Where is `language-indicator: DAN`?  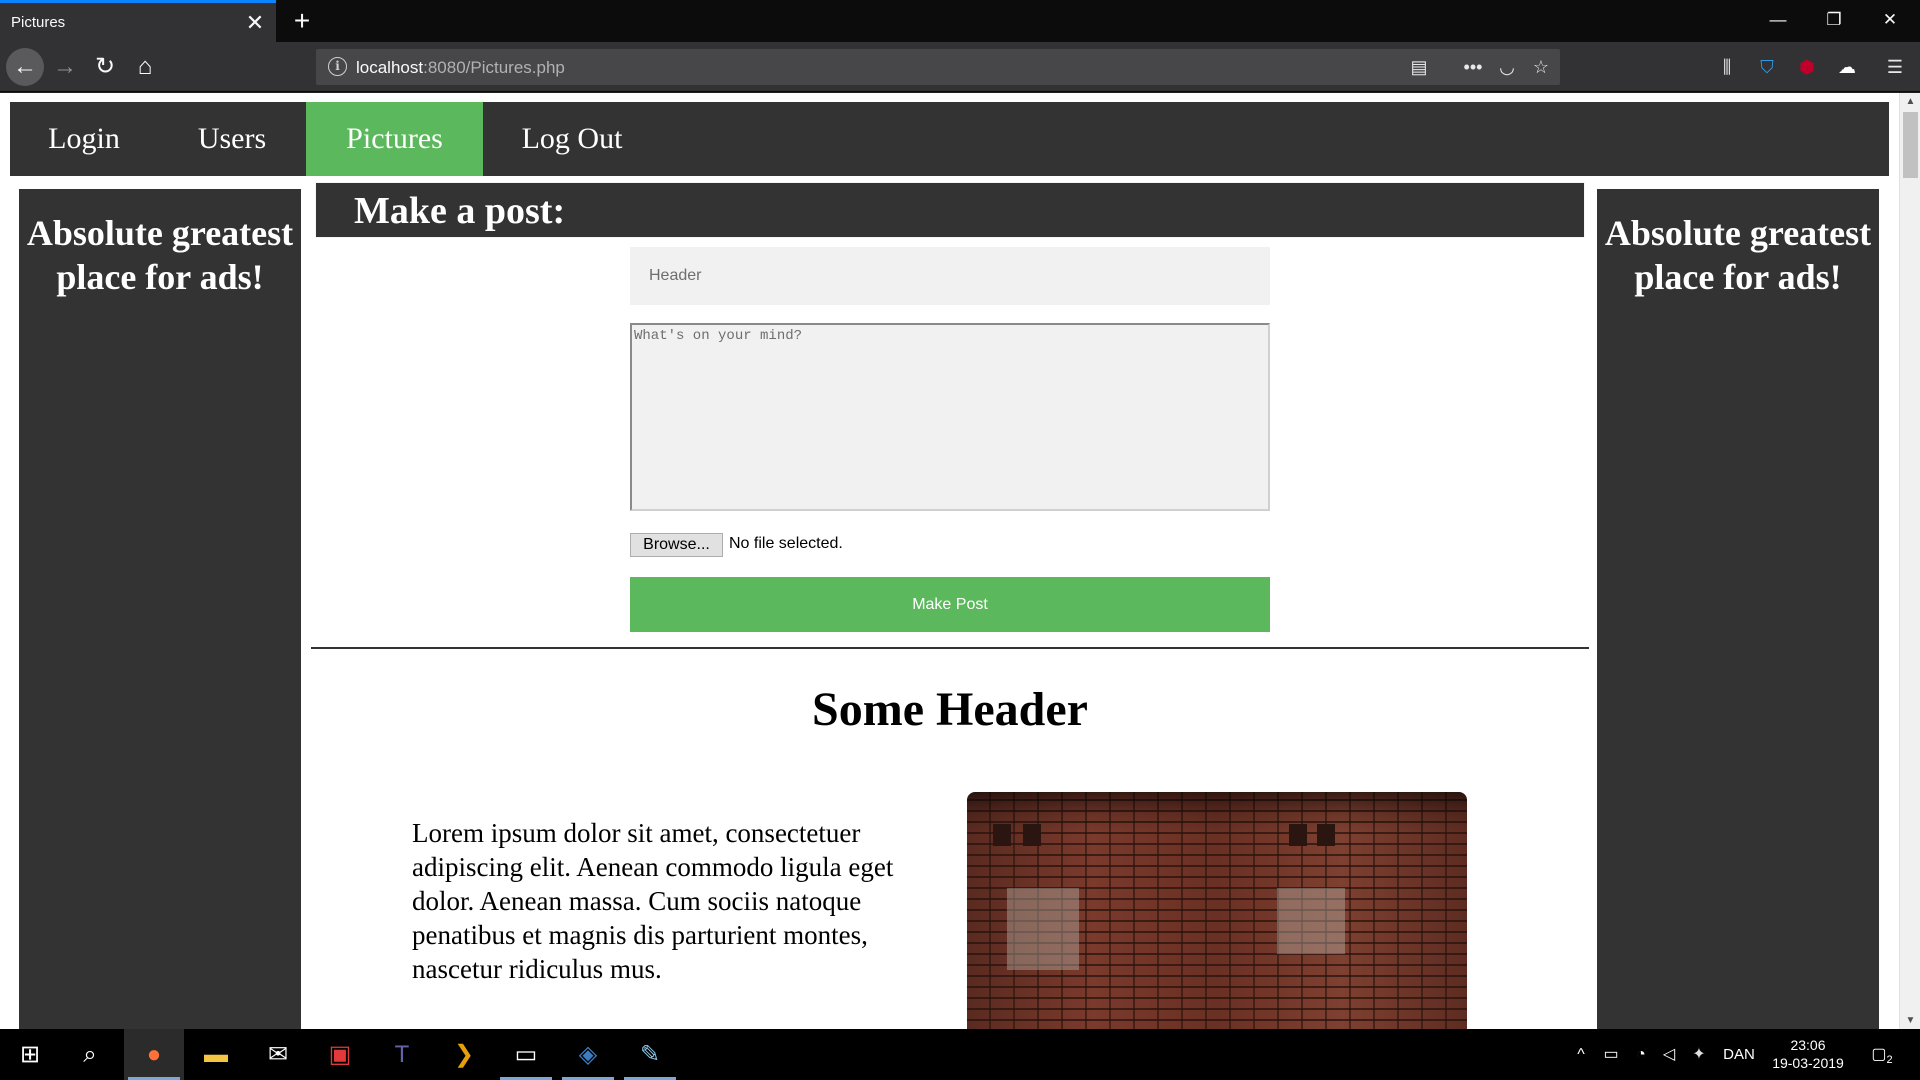
language-indicator: DAN is located at coordinates (1739, 1054).